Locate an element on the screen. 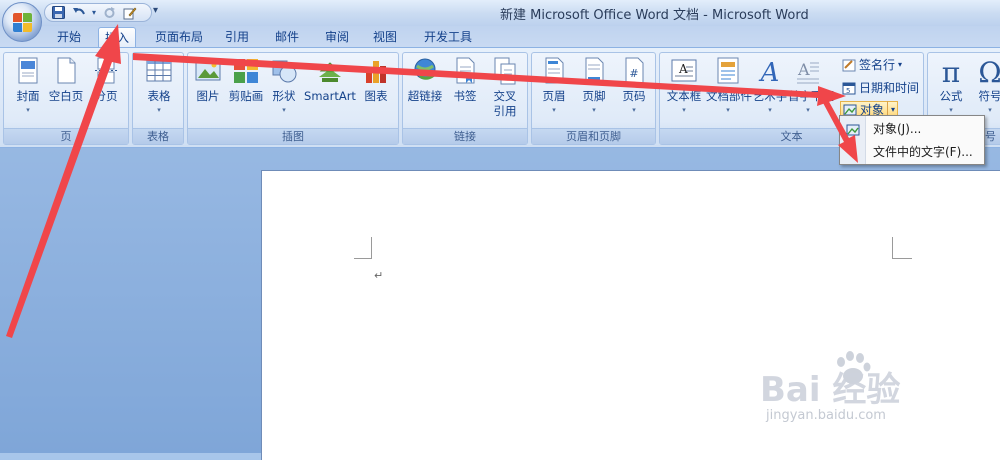 The height and width of the screenshot is (460, 1000). bookmark-button: 书签 is located at coordinates (465, 80).